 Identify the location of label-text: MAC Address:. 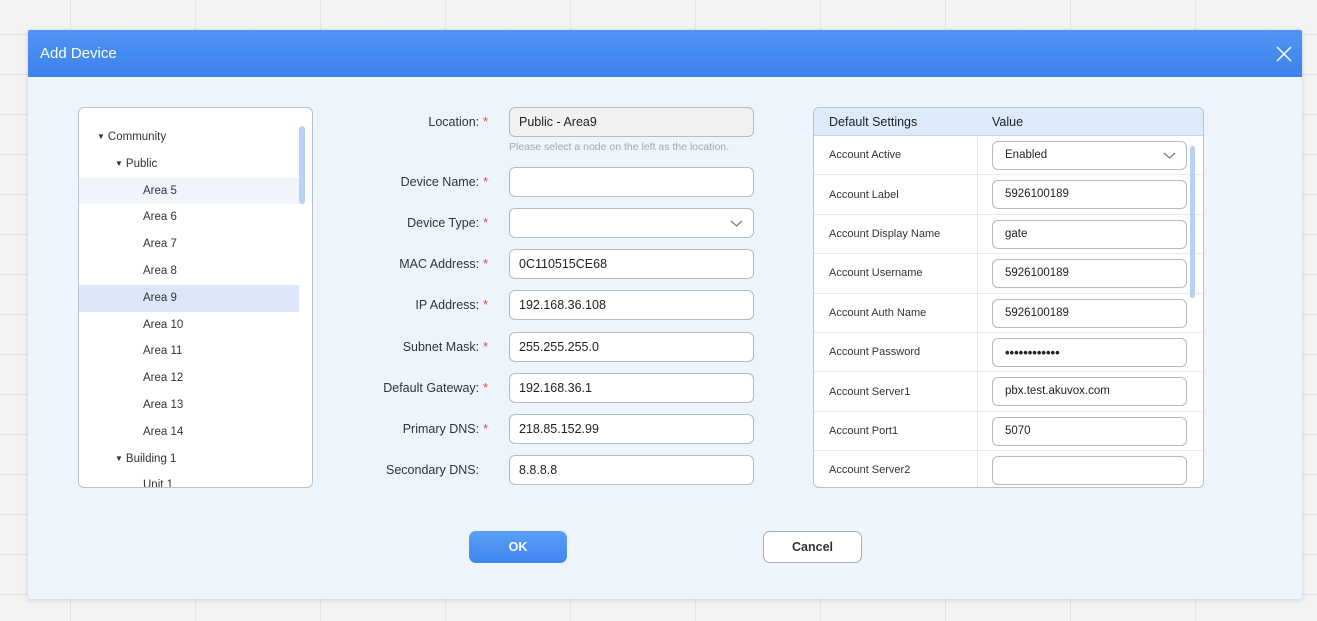
(439, 264).